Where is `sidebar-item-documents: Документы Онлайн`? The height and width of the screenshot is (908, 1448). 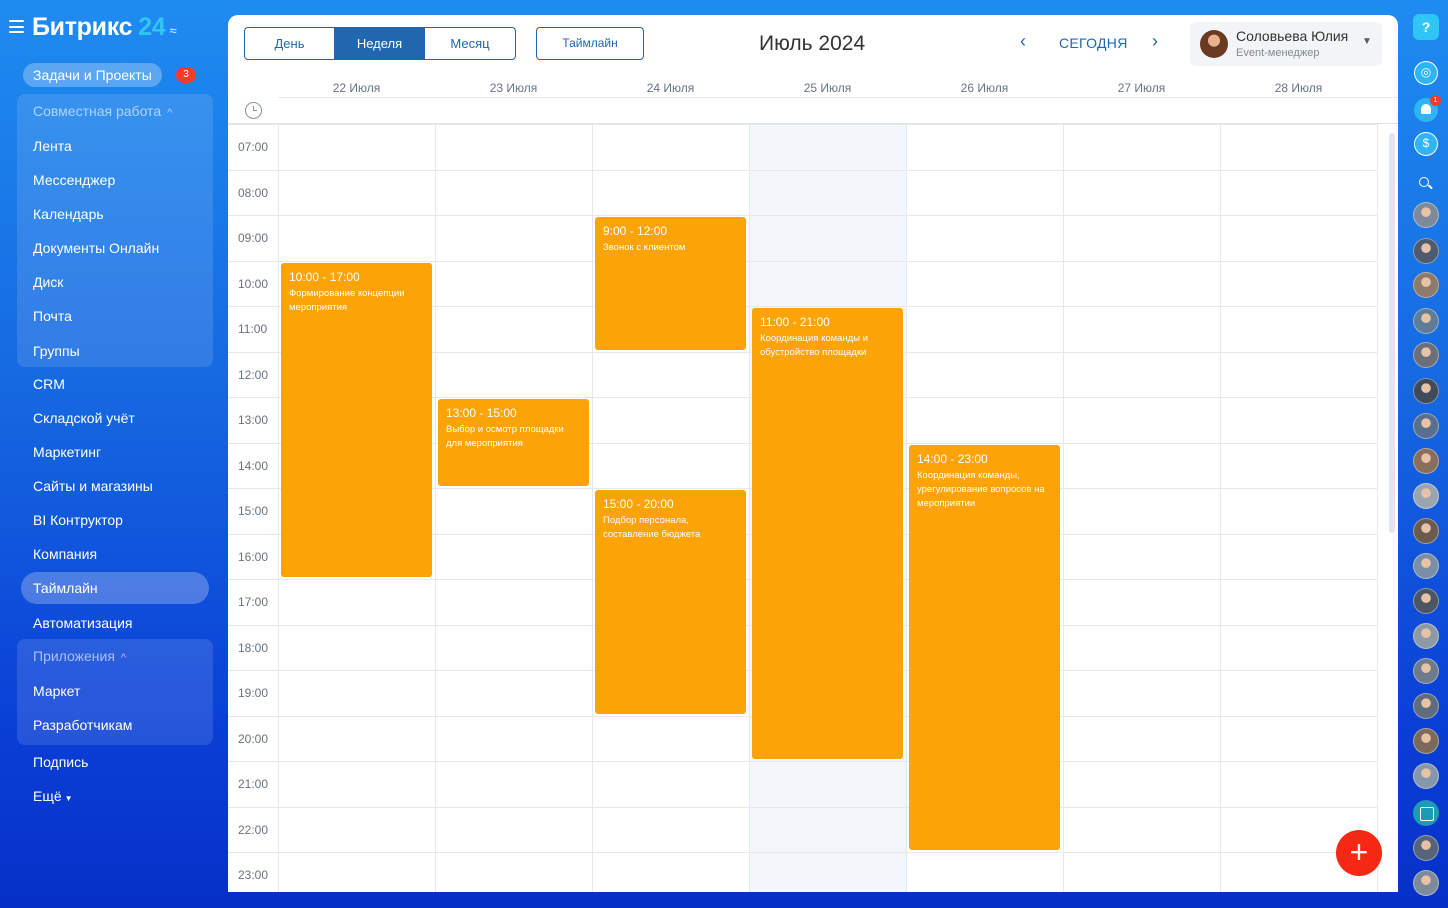 sidebar-item-documents: Документы Онлайн is located at coordinates (96, 248).